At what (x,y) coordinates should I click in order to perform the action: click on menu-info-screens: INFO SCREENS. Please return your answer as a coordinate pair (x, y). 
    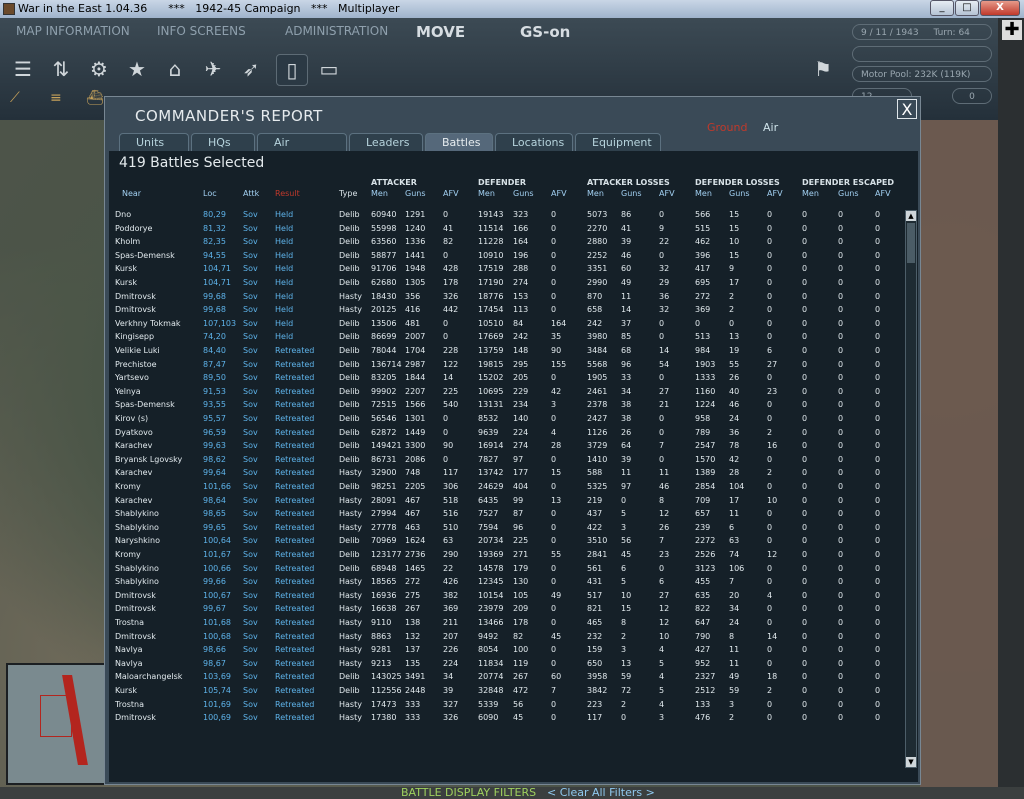
    Looking at the image, I should click on (201, 34).